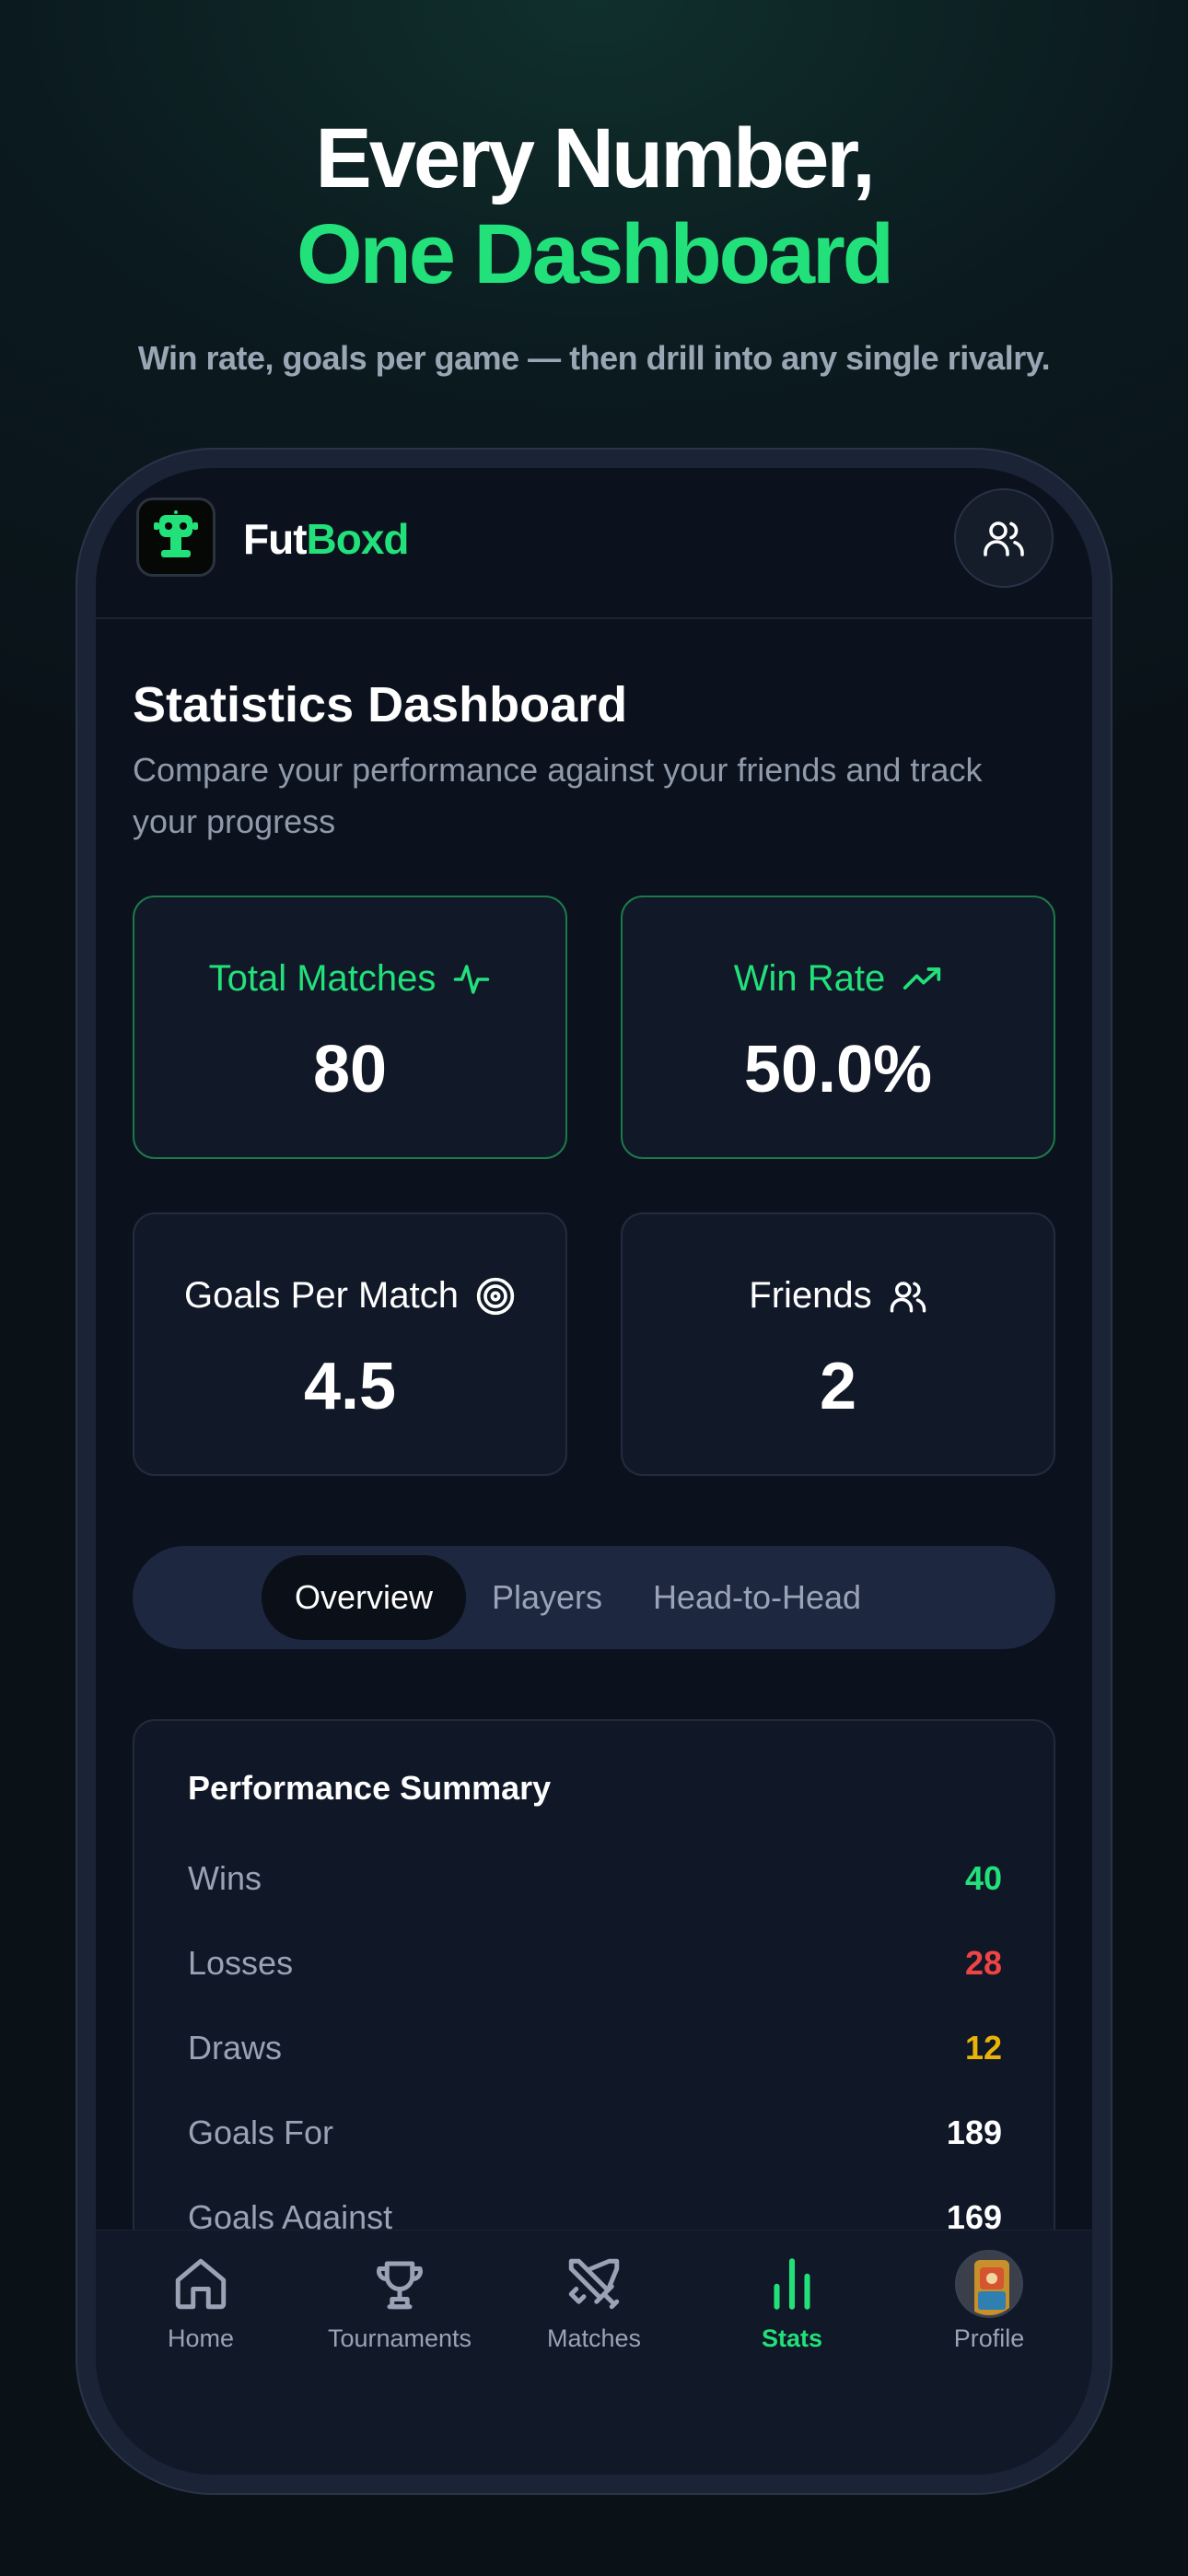  What do you see at coordinates (595, 254) in the screenshot?
I see `hero-line-2: One Dashboard` at bounding box center [595, 254].